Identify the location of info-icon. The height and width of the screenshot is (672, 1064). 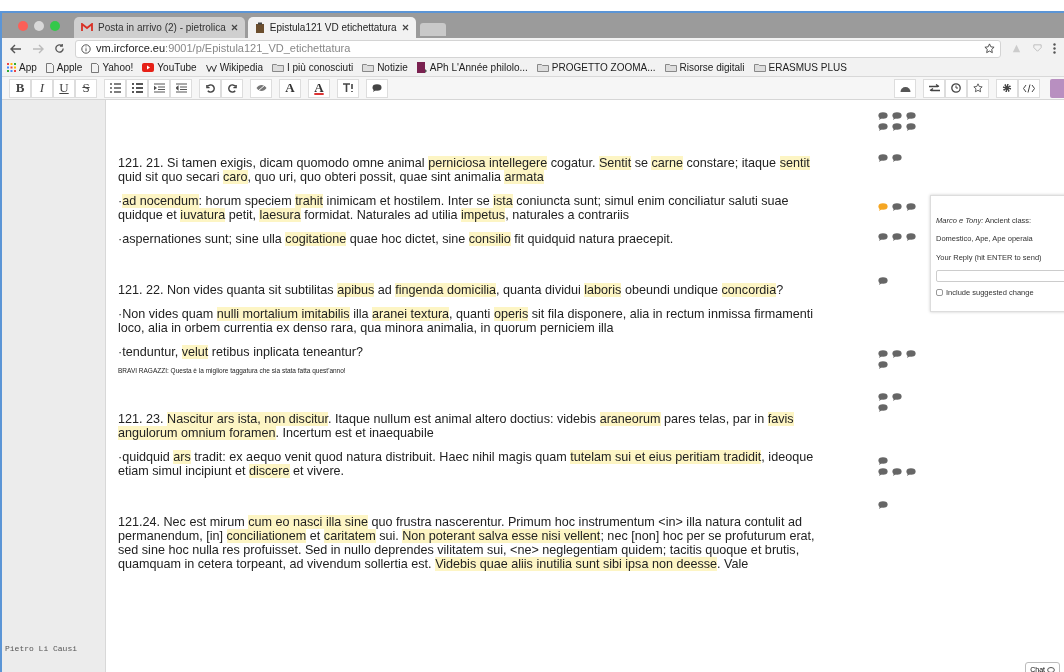
(86, 48).